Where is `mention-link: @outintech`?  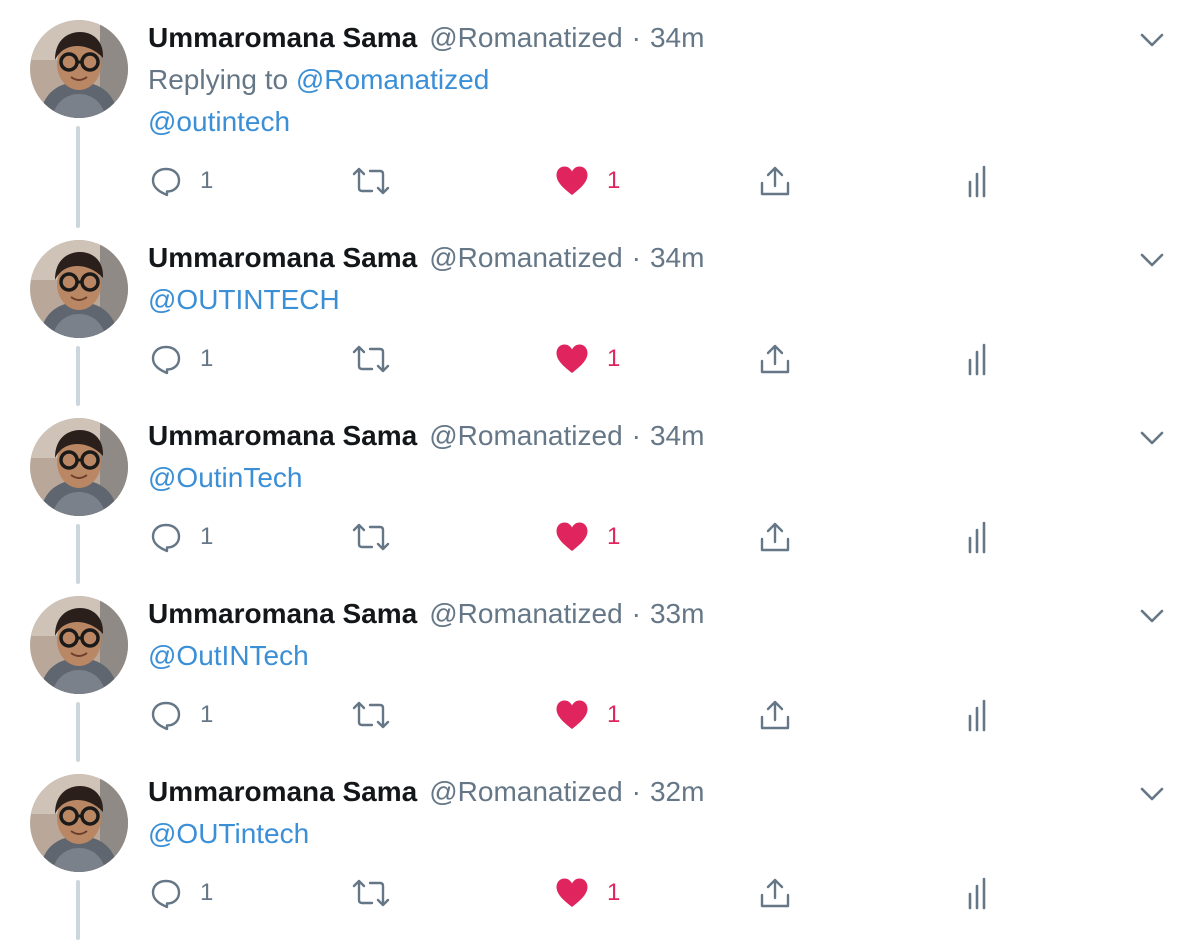
mention-link: @outintech is located at coordinates (219, 121).